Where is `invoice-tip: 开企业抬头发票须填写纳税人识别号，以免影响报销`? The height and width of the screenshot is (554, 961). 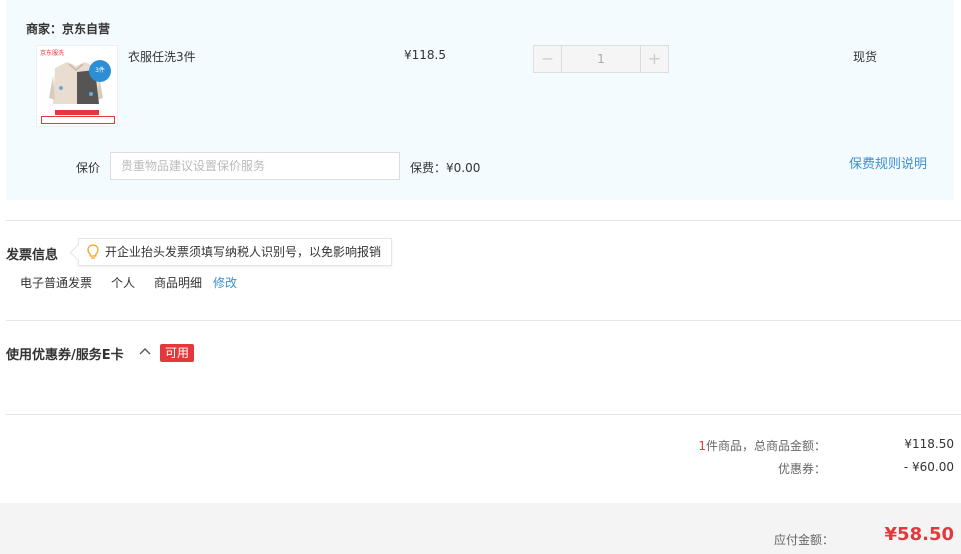 invoice-tip: 开企业抬头发票须填写纳税人识别号，以免影响报销 is located at coordinates (235, 252).